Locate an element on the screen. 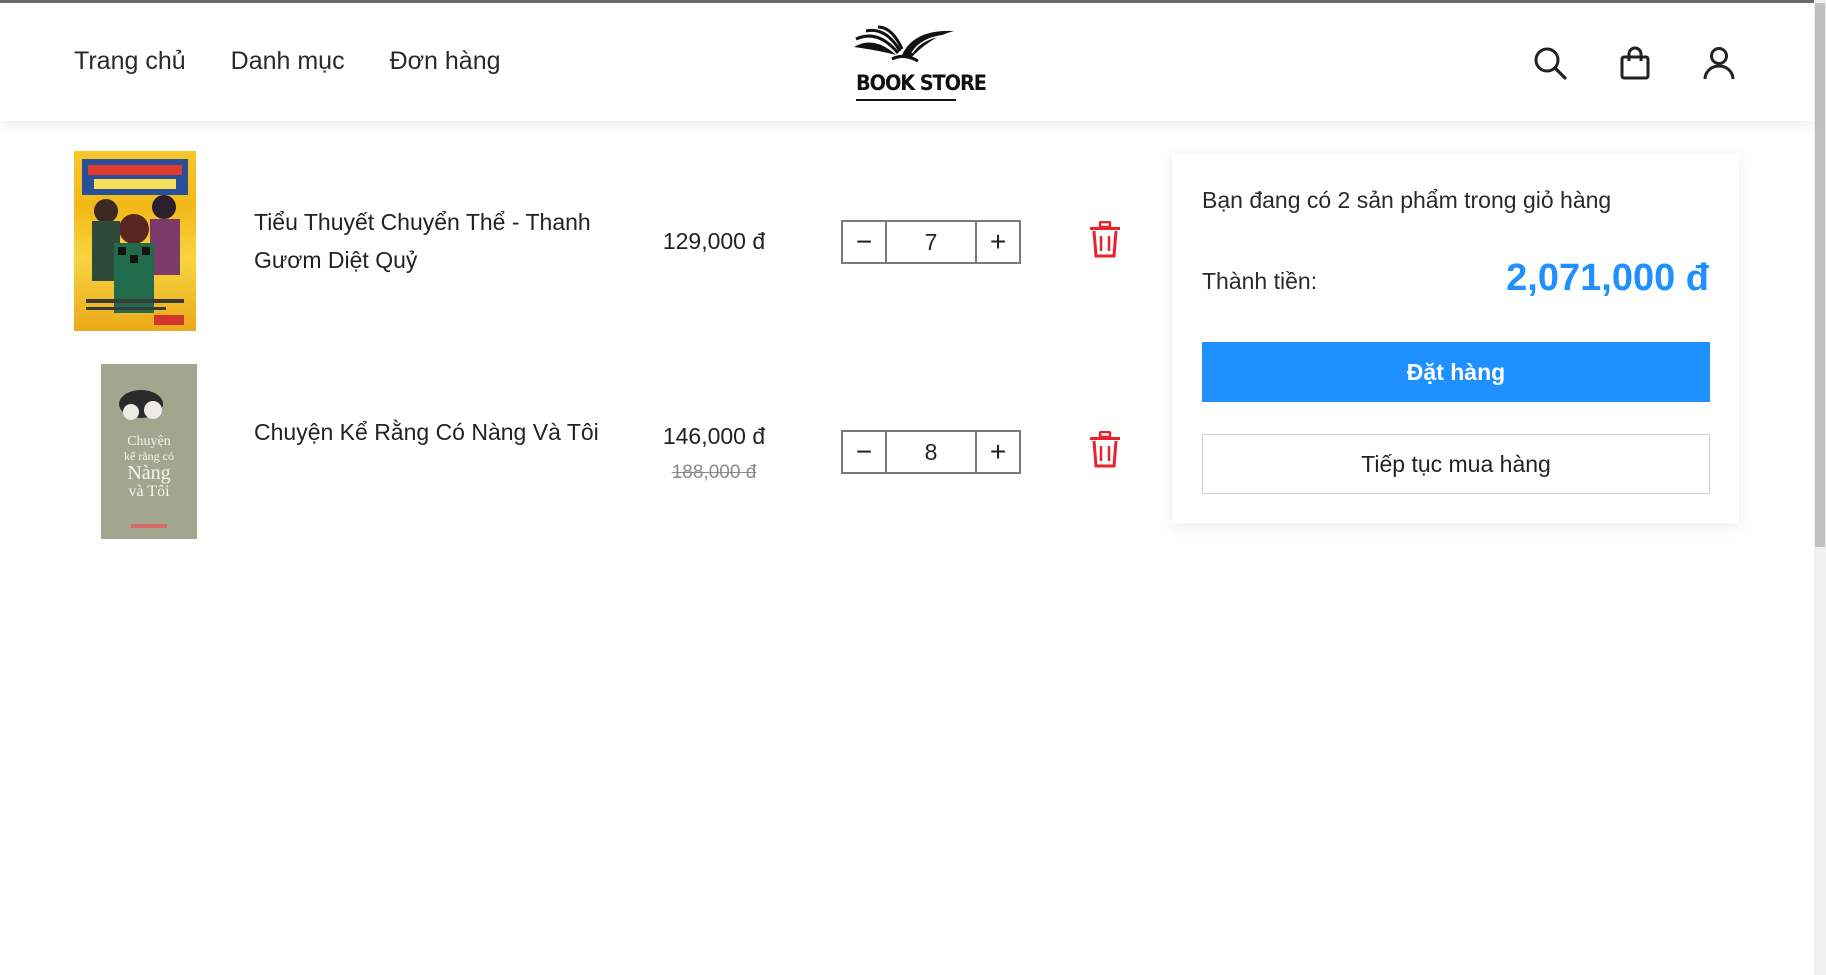 The image size is (1826, 975). place-order-button: Đặt hàng is located at coordinates (1456, 372).